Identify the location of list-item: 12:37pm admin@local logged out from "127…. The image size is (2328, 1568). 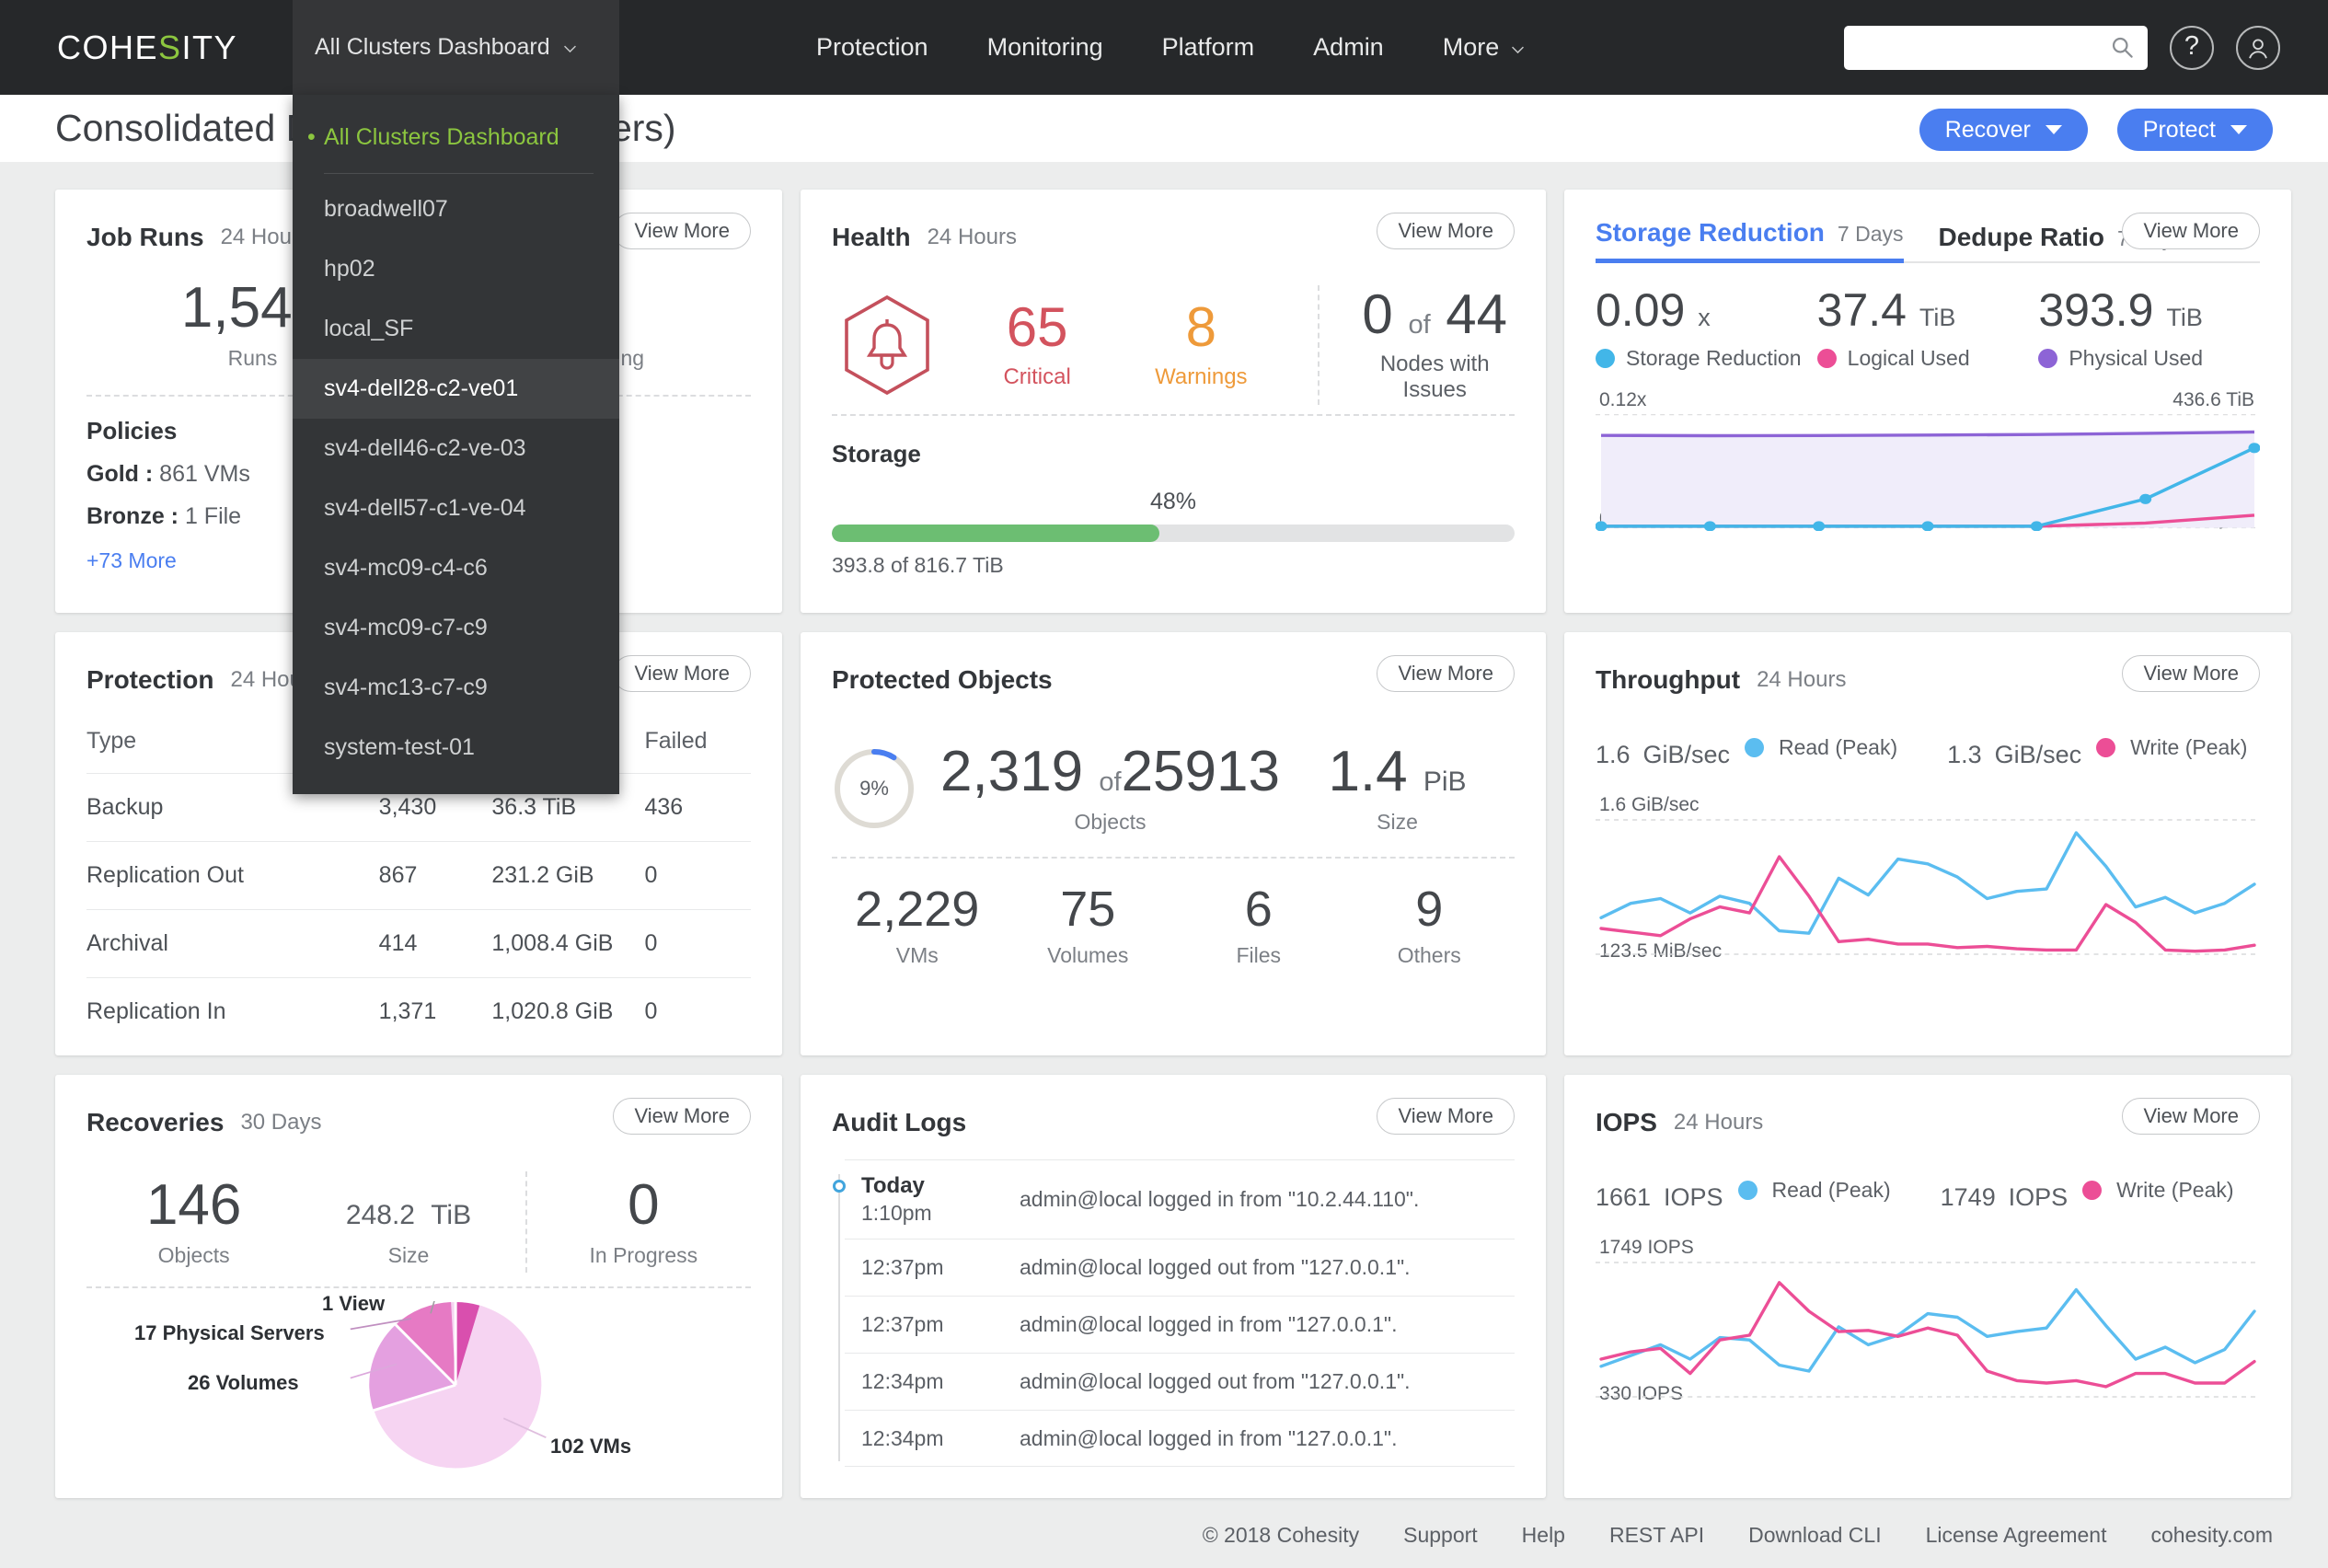
(1180, 1267).